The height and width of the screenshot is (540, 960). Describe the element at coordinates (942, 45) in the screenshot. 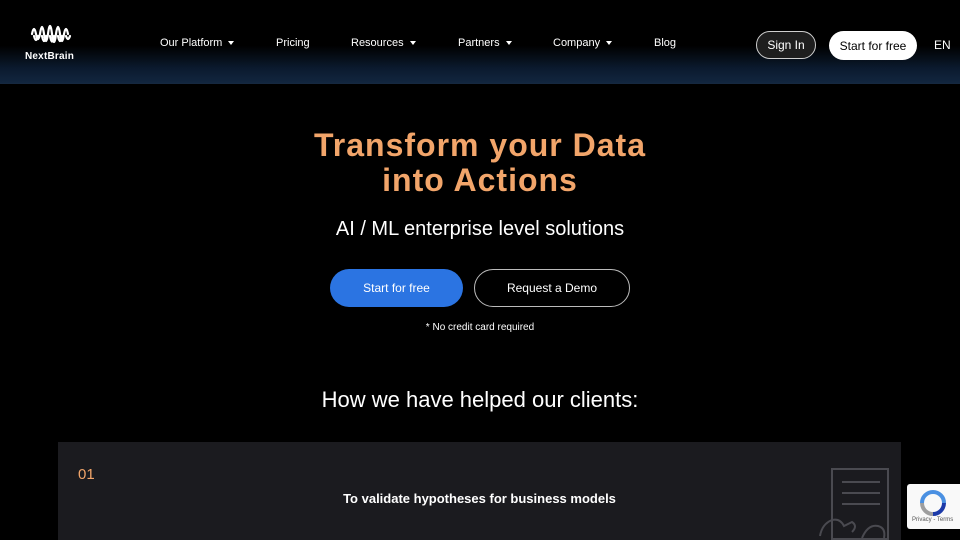

I see `language-selector: EN` at that location.